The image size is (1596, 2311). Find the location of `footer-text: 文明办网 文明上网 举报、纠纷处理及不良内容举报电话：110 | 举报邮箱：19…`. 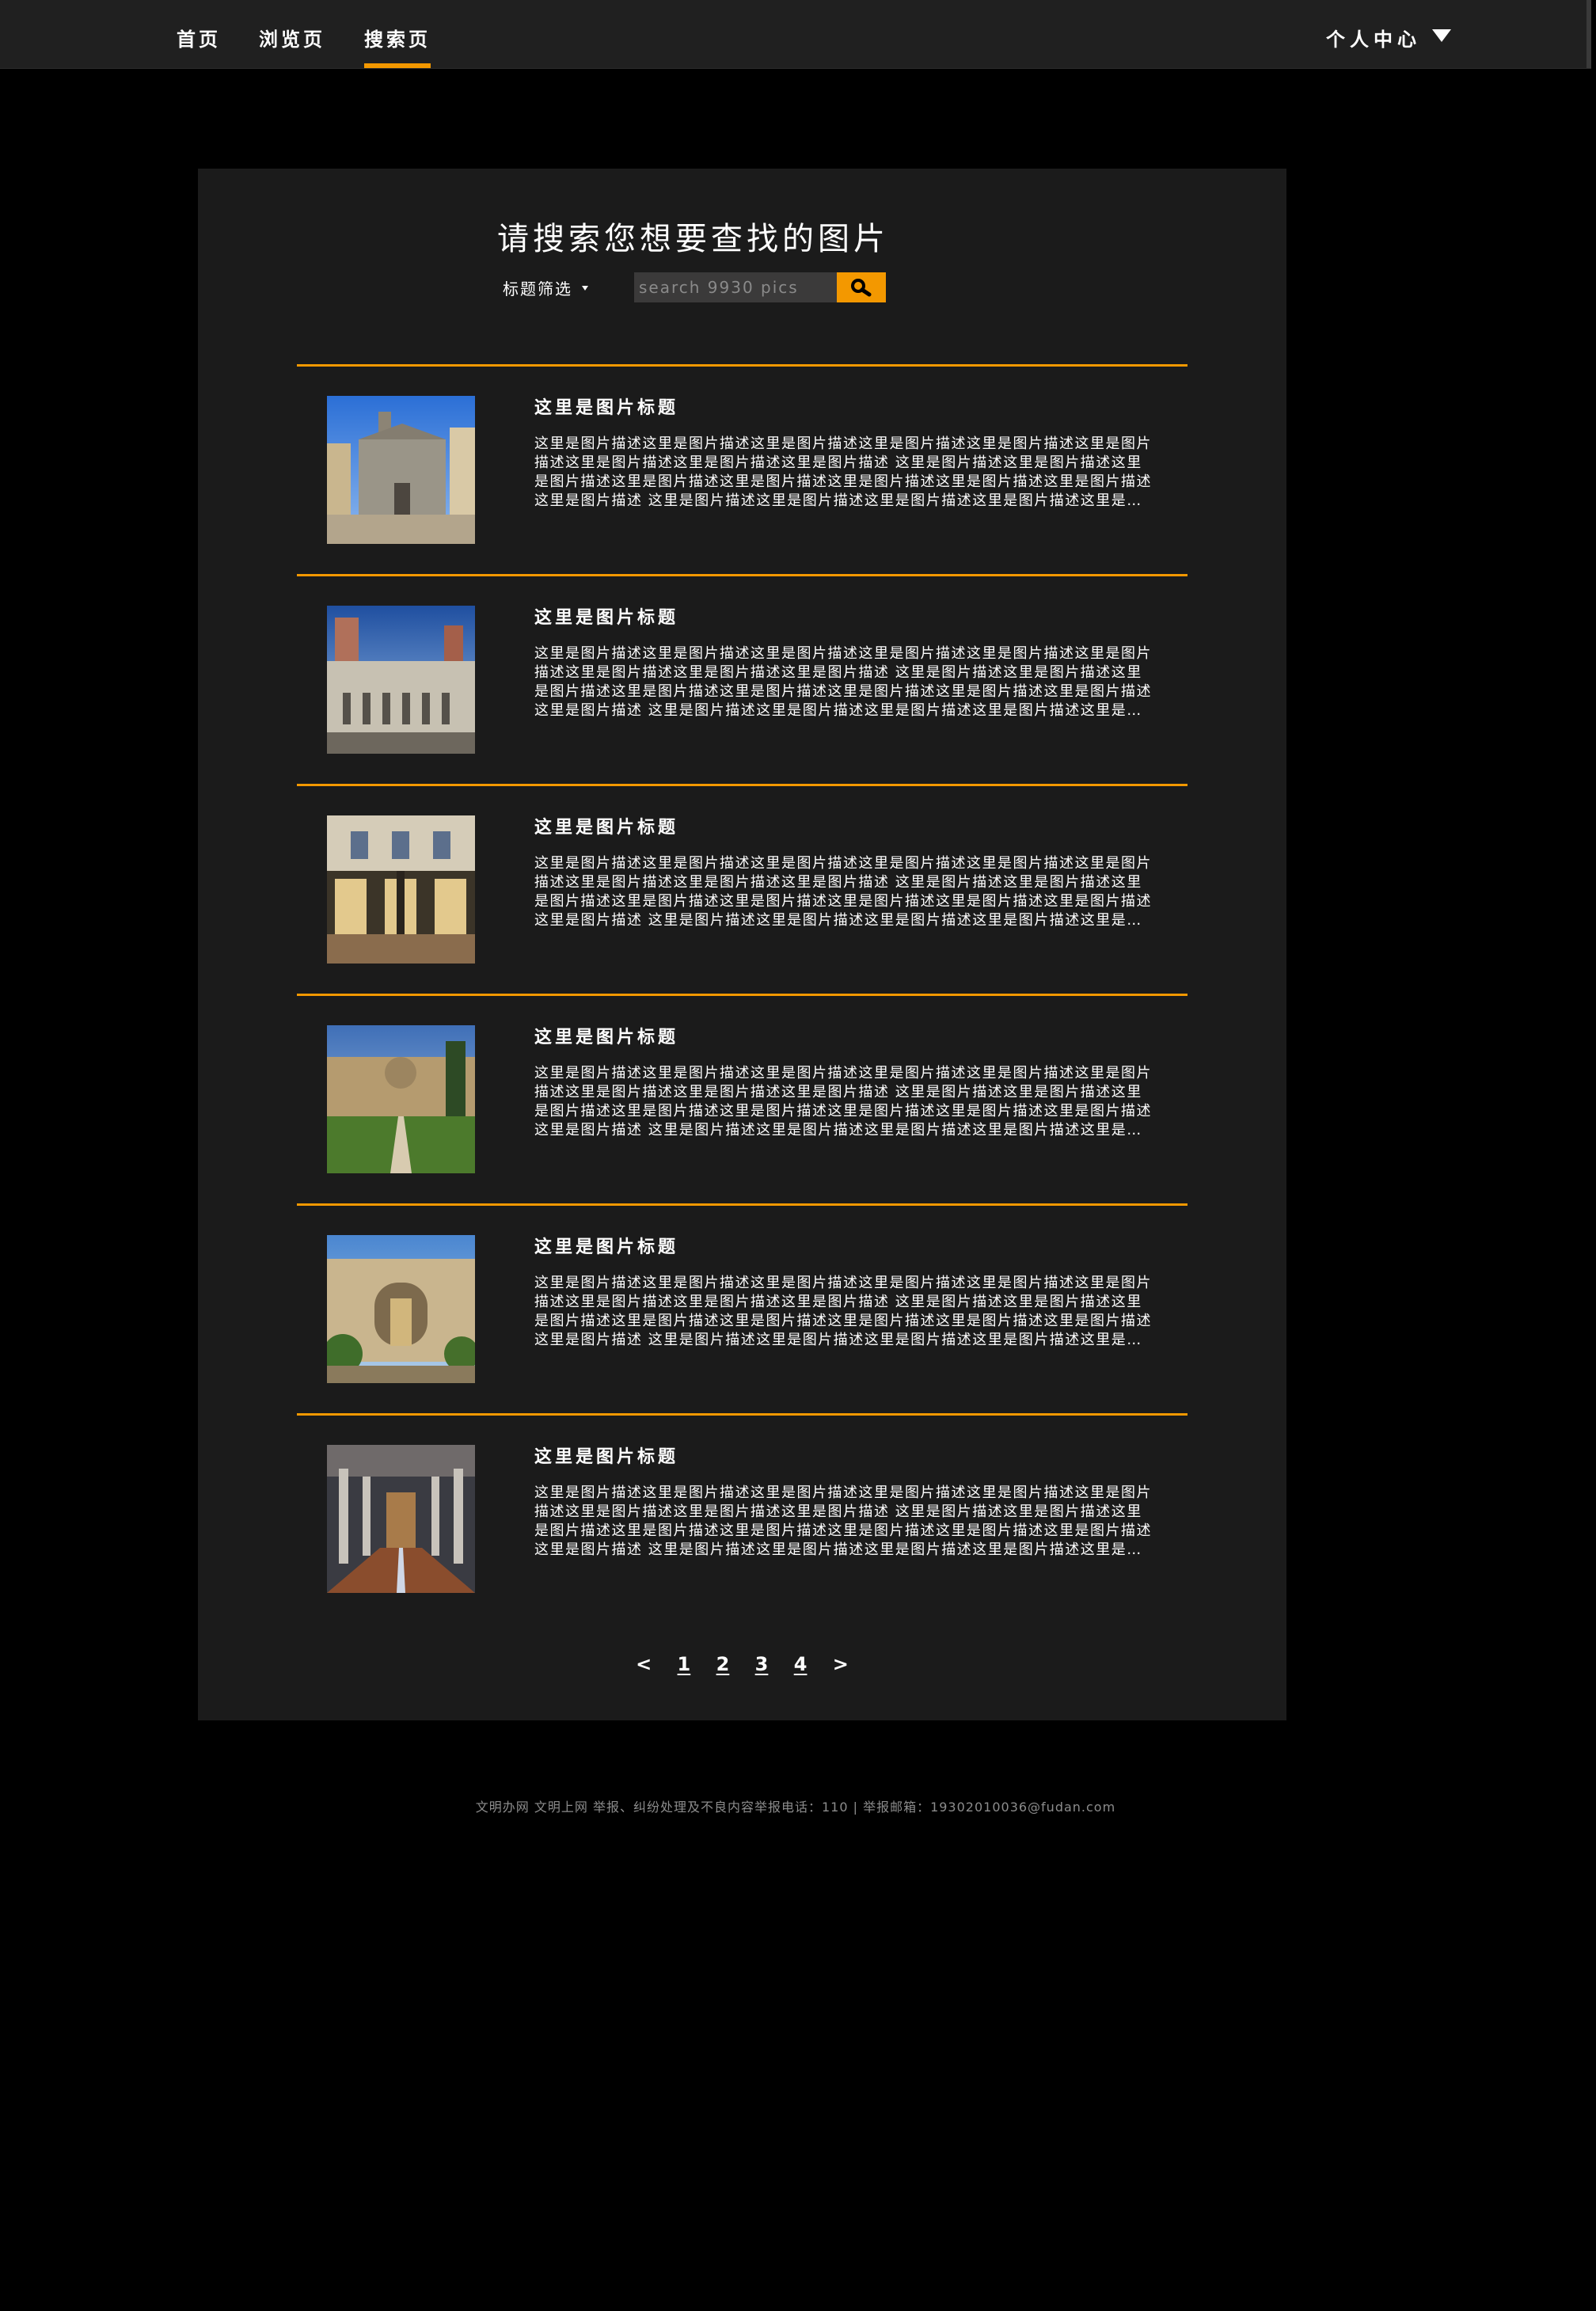

footer-text: 文明办网 文明上网 举报、纠纷处理及不良内容举报电话：110 | 举报邮箱：19… is located at coordinates (795, 1807).